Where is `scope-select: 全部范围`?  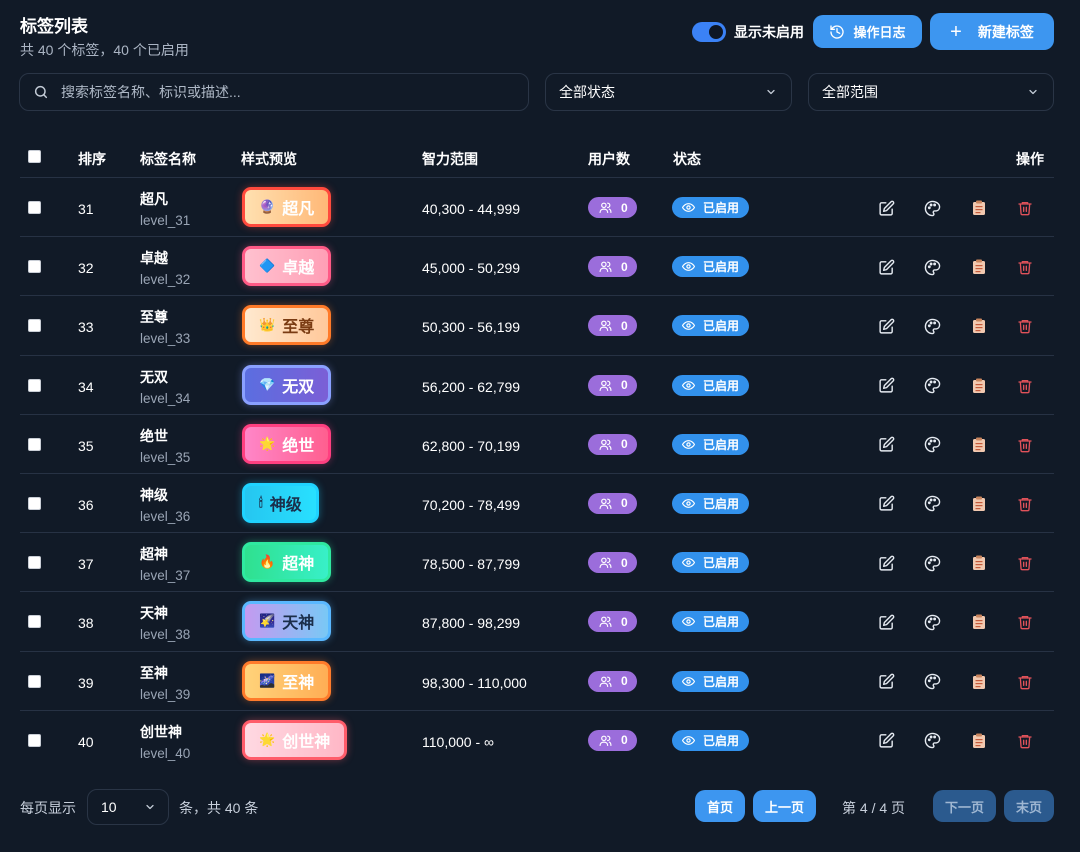
scope-select: 全部范围 is located at coordinates (931, 92).